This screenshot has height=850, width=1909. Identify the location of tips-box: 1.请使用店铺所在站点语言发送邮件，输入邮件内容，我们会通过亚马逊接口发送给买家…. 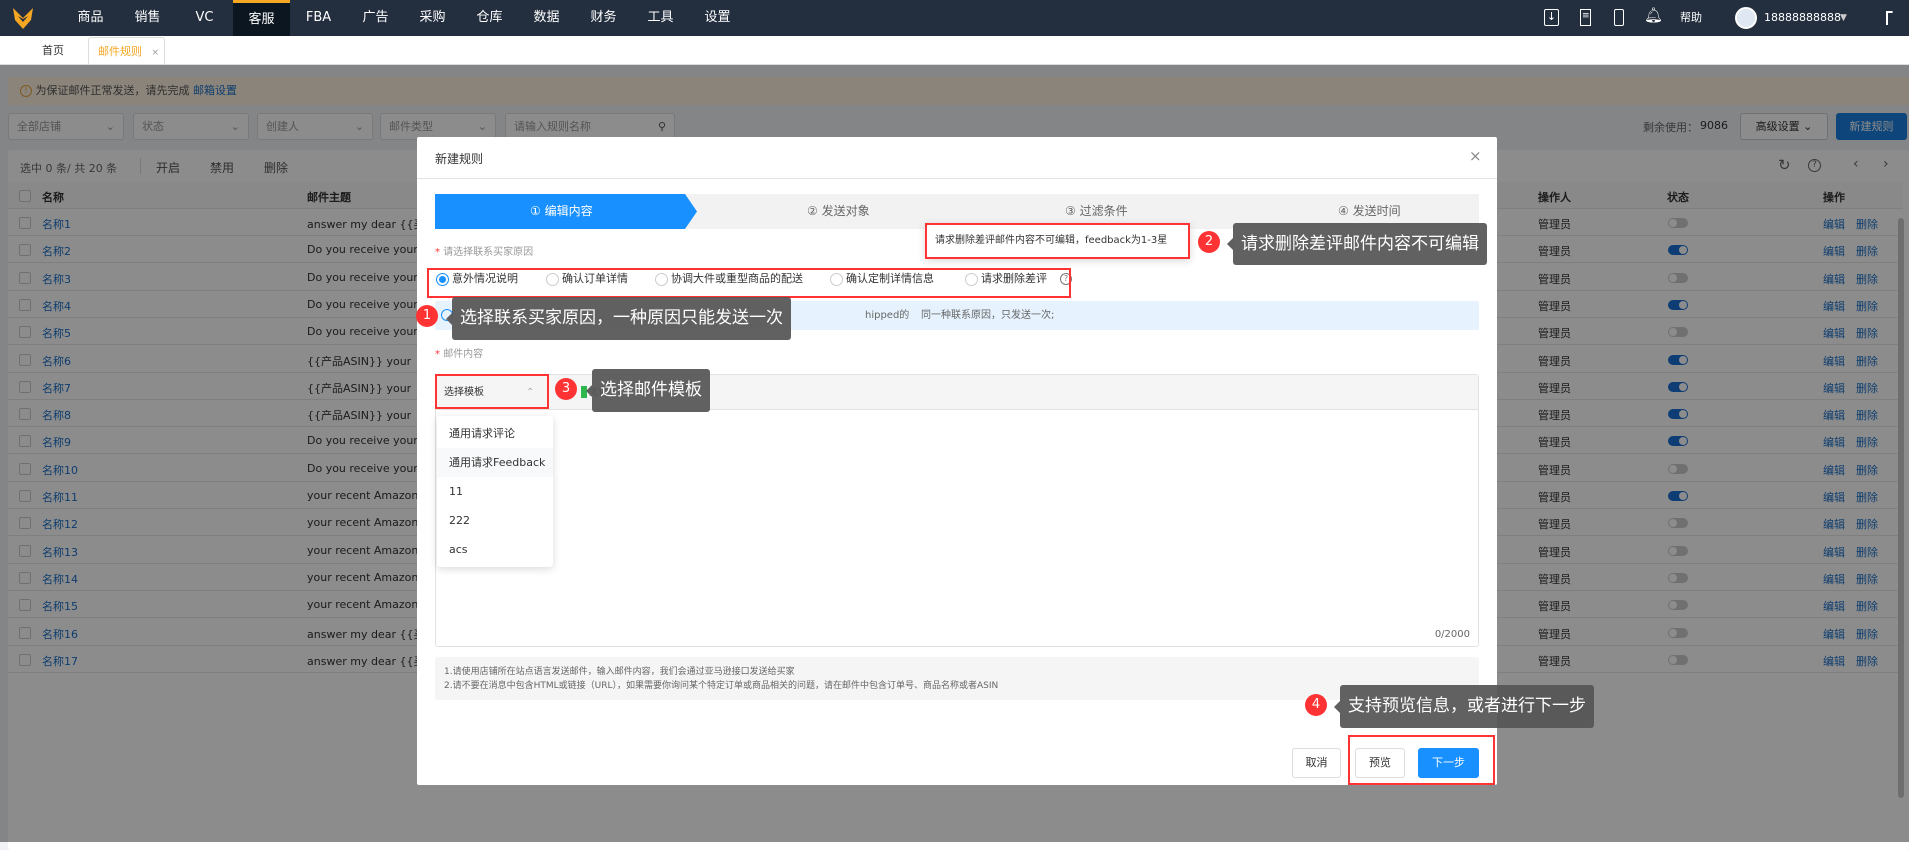
(957, 678).